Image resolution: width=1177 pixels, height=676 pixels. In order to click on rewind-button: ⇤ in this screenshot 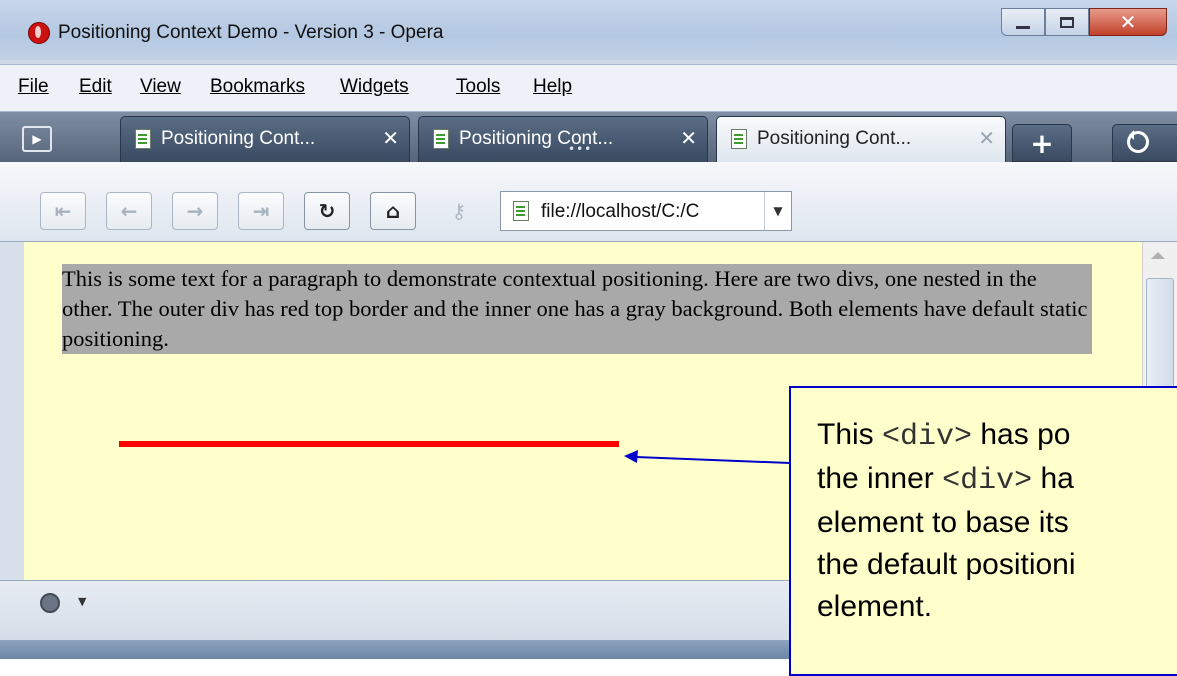, I will do `click(63, 211)`.